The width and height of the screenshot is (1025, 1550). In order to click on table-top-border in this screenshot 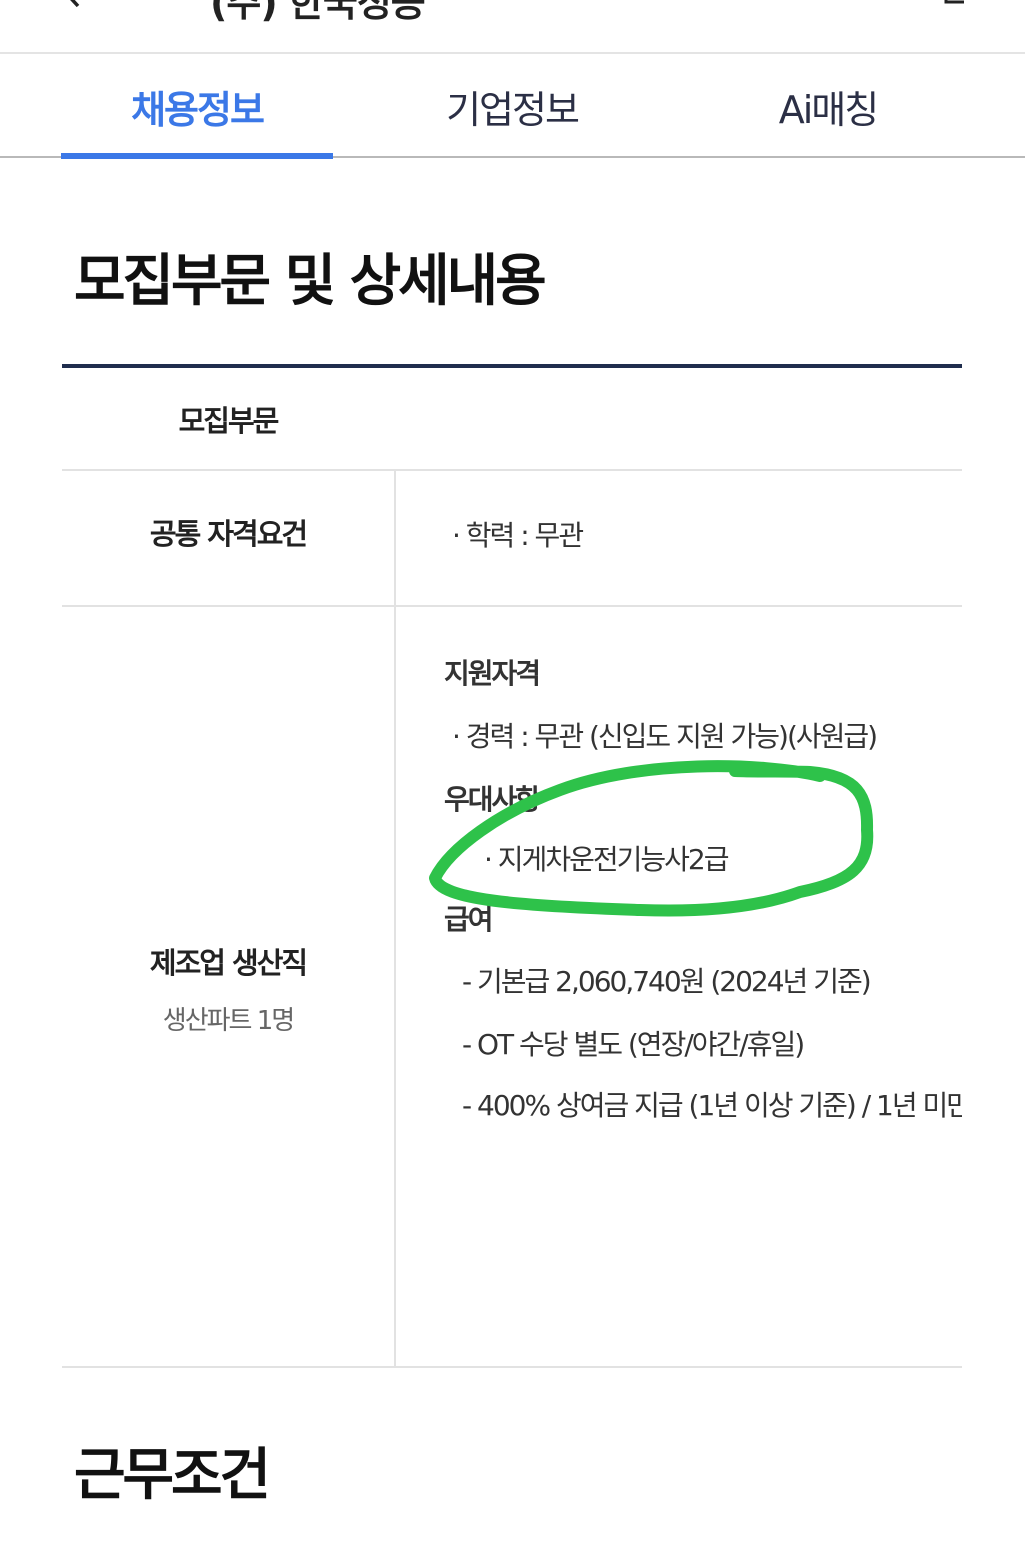, I will do `click(512, 366)`.